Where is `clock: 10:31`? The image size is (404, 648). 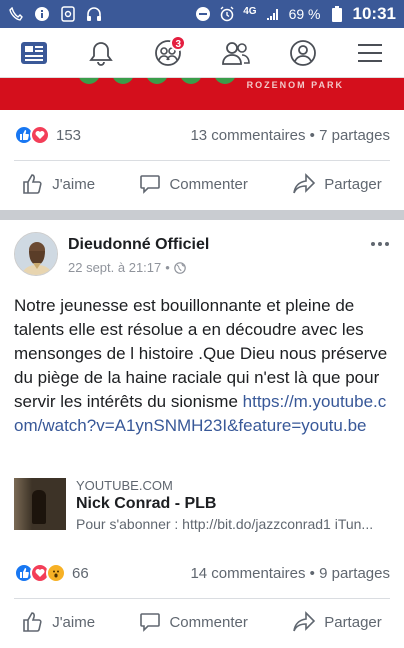 clock: 10:31 is located at coordinates (374, 13).